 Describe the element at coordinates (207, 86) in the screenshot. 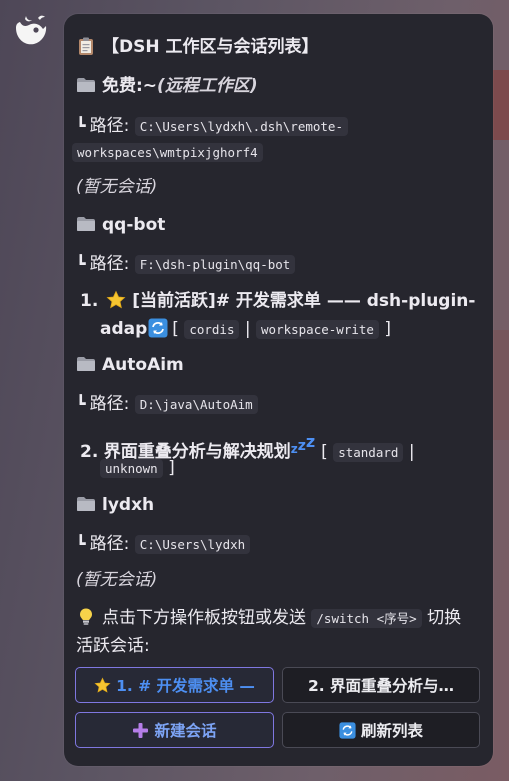

I see `workspace-suffix: (远程工作区)` at that location.